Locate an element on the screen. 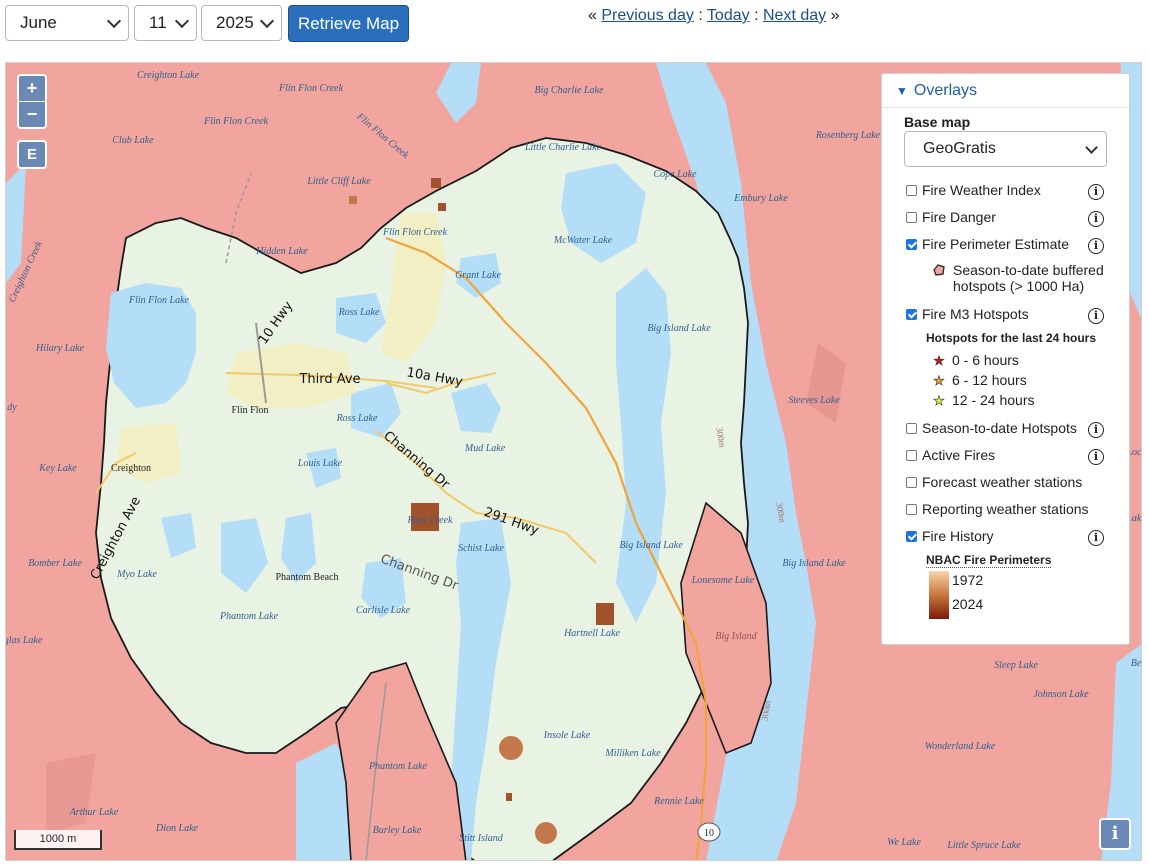 This screenshot has width=1149, height=866. fire-weather-index-label: Fire Weather Index is located at coordinates (981, 190).